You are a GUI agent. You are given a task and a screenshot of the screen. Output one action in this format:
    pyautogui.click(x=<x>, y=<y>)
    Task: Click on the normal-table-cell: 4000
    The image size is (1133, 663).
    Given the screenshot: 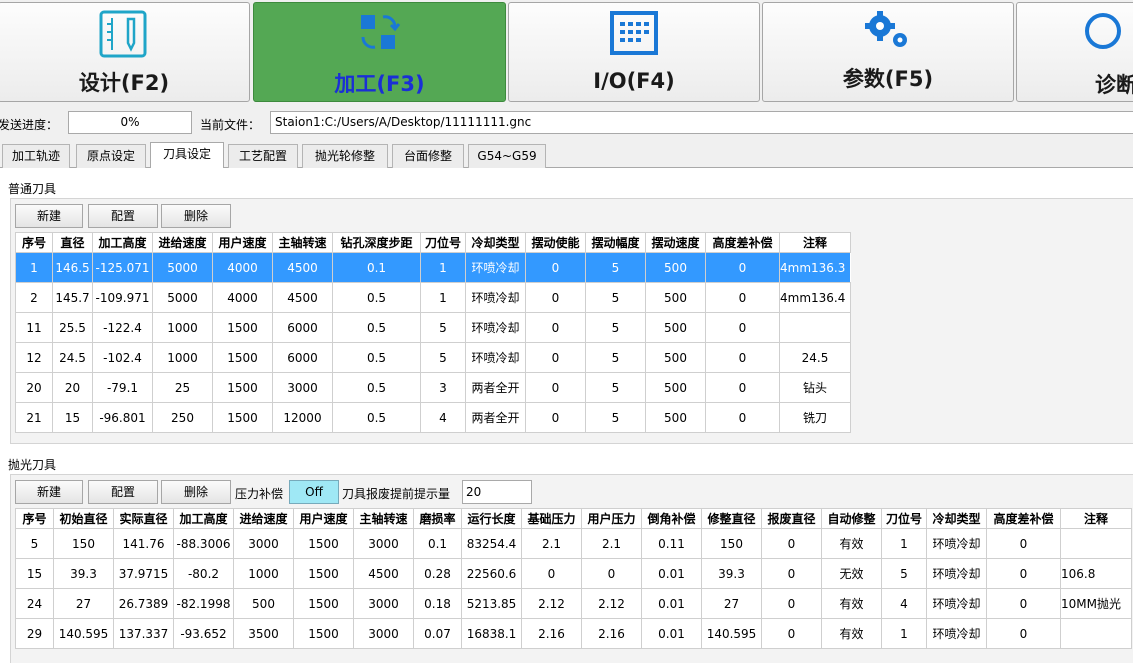 What is the action you would take?
    pyautogui.click(x=242, y=297)
    